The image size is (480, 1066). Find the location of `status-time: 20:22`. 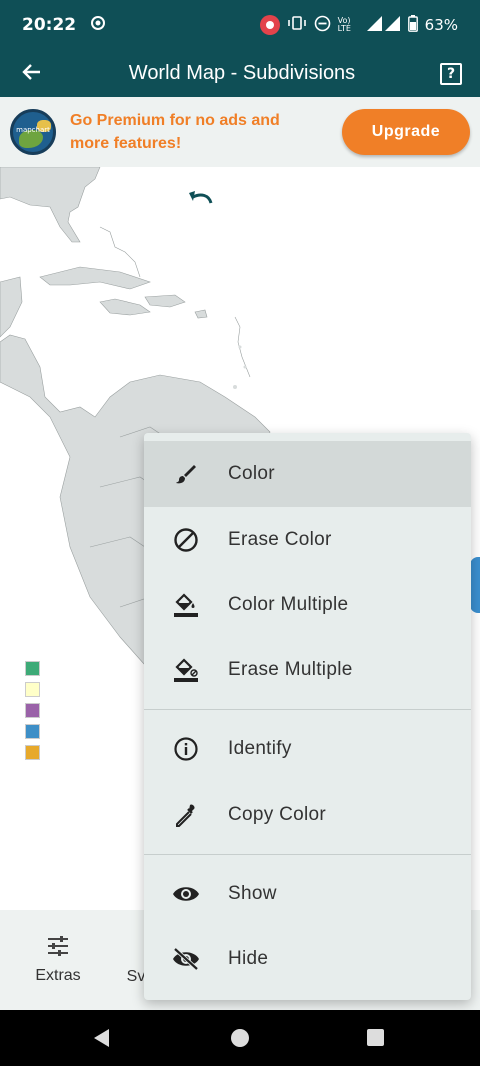

status-time: 20:22 is located at coordinates (49, 25).